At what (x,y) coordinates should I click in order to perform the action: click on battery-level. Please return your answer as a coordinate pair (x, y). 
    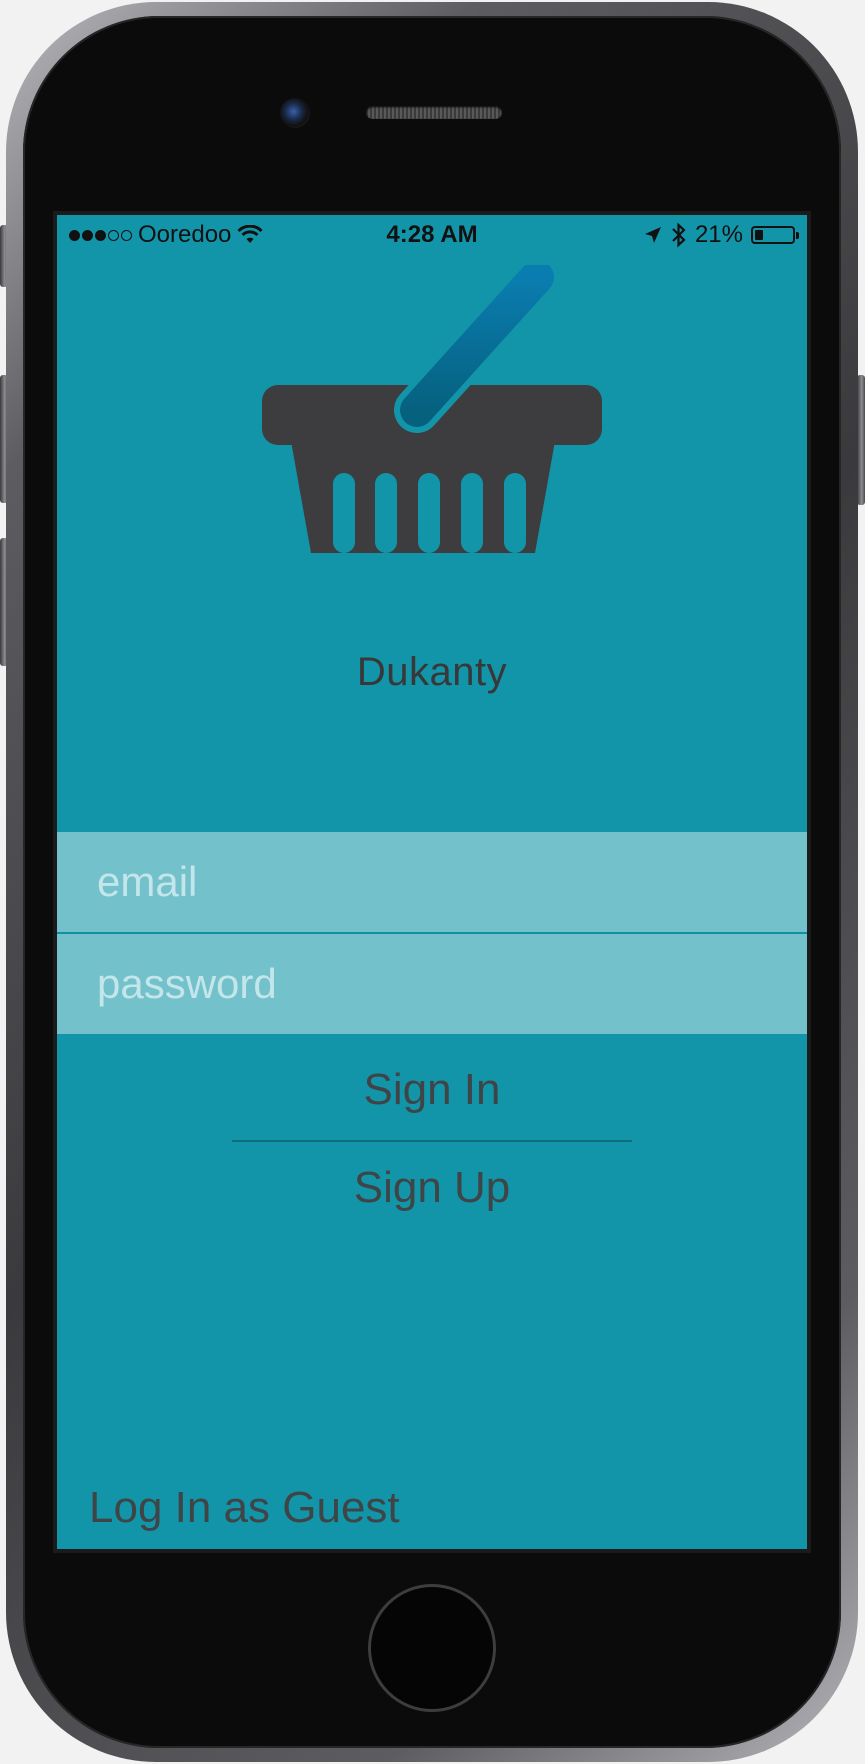
    Looking at the image, I should click on (759, 235).